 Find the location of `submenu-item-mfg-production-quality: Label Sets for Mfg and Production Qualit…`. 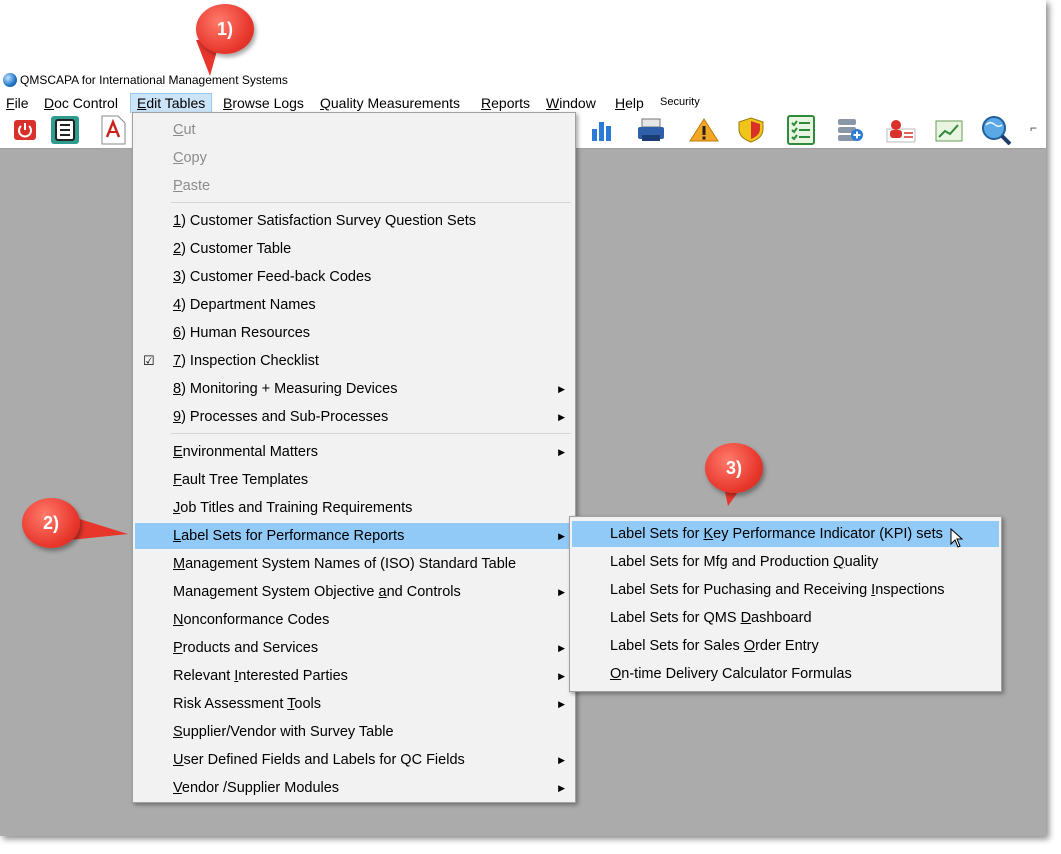

submenu-item-mfg-production-quality: Label Sets for Mfg and Production Qualit… is located at coordinates (785, 562).